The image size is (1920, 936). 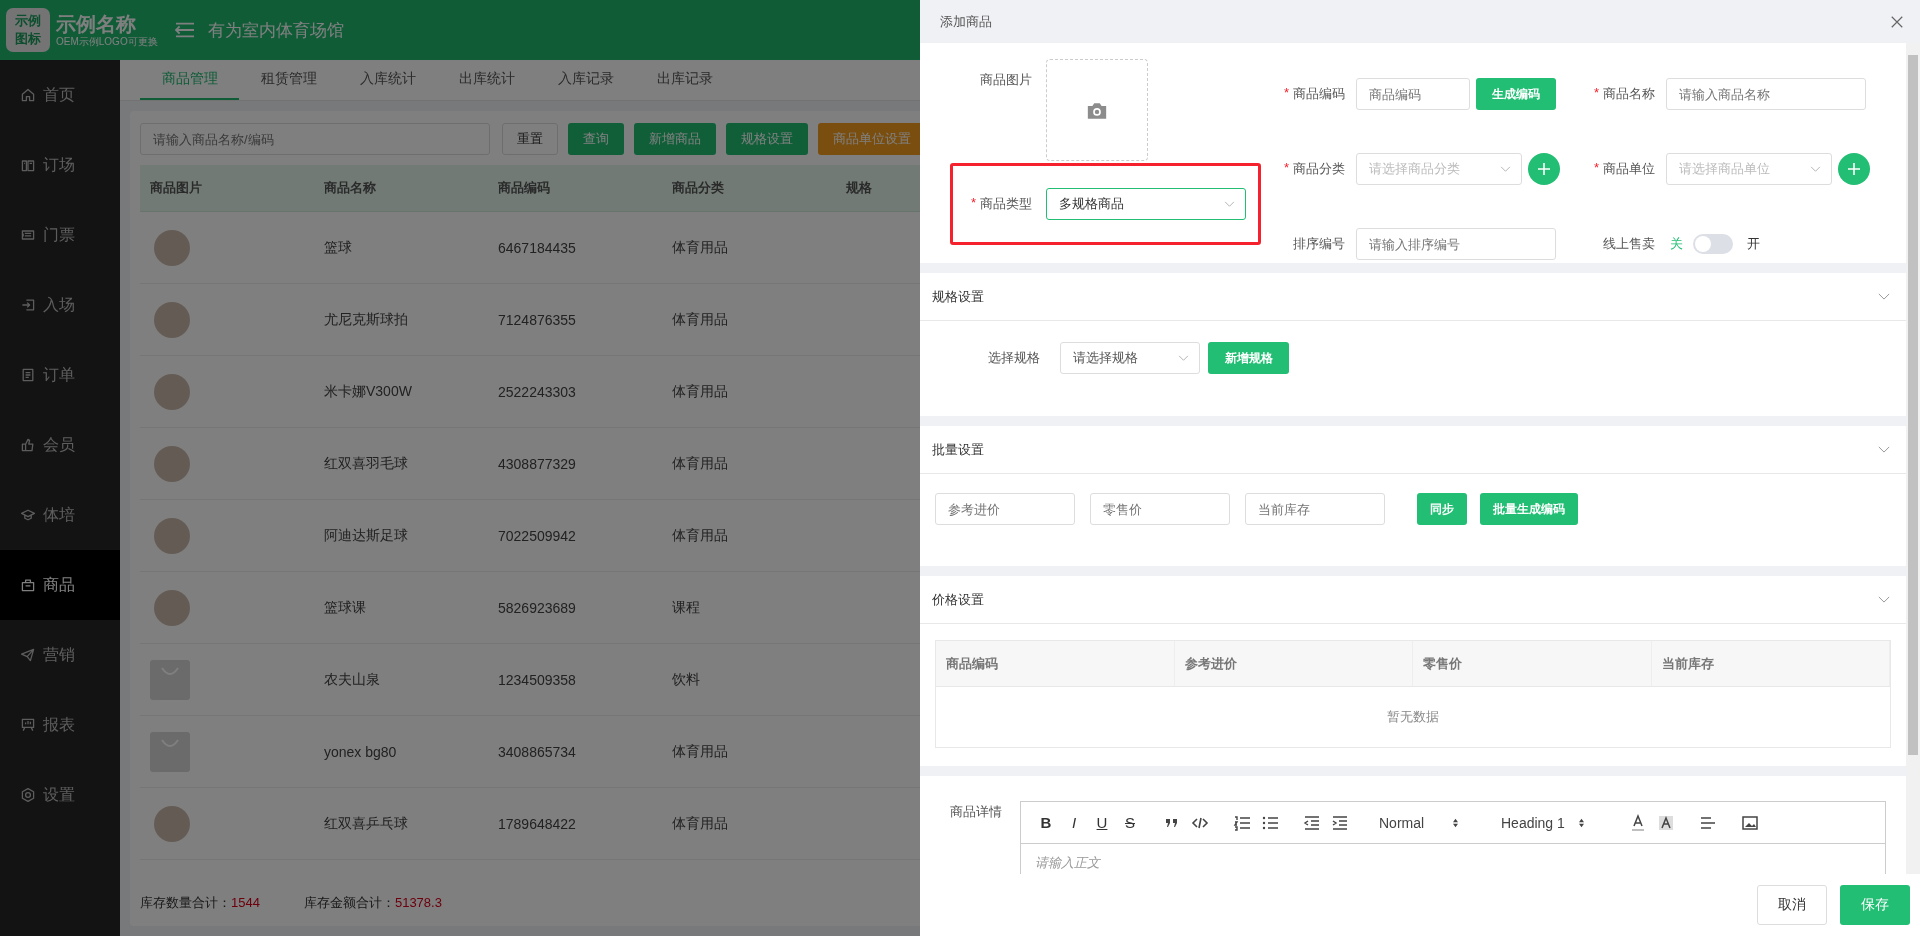 I want to click on tab: 入库记录, so click(x=585, y=80).